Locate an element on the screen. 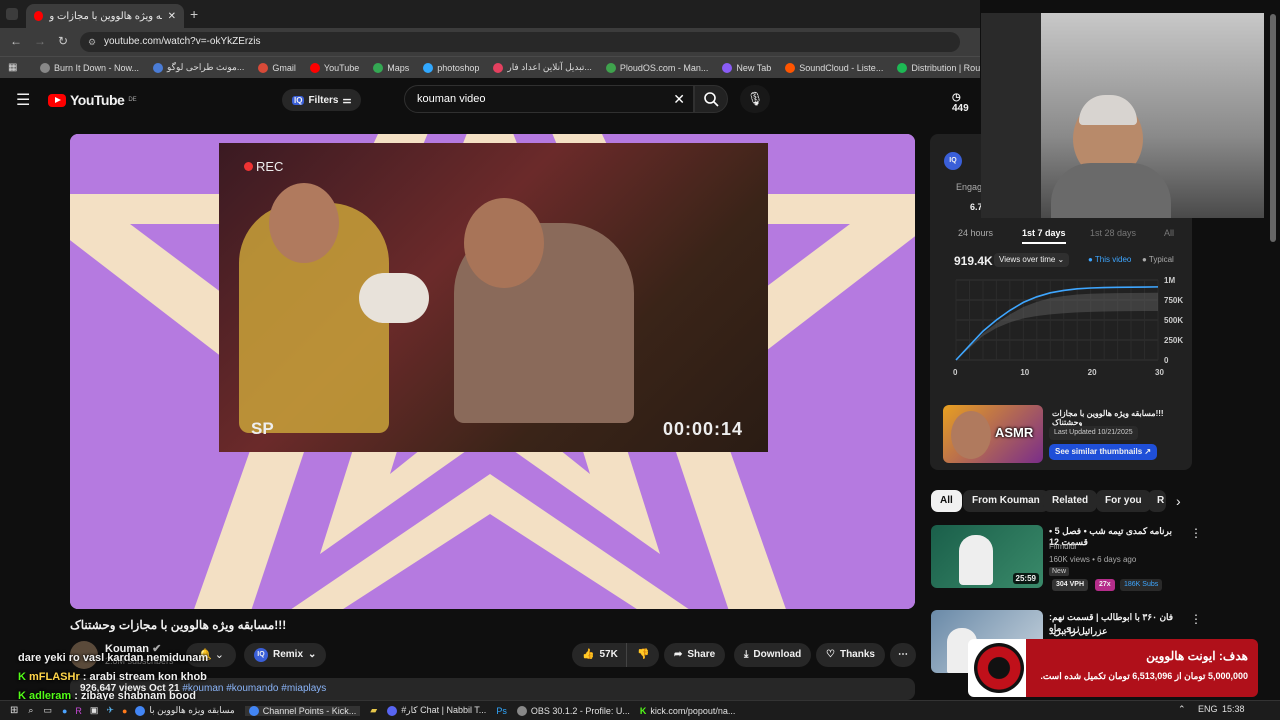  rec-indicator: REC is located at coordinates (263, 166).